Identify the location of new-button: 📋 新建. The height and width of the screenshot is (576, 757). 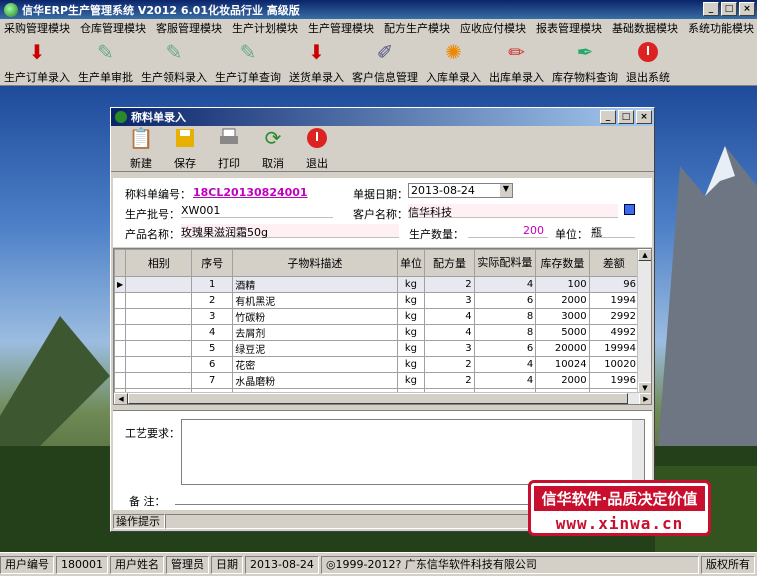
(141, 147).